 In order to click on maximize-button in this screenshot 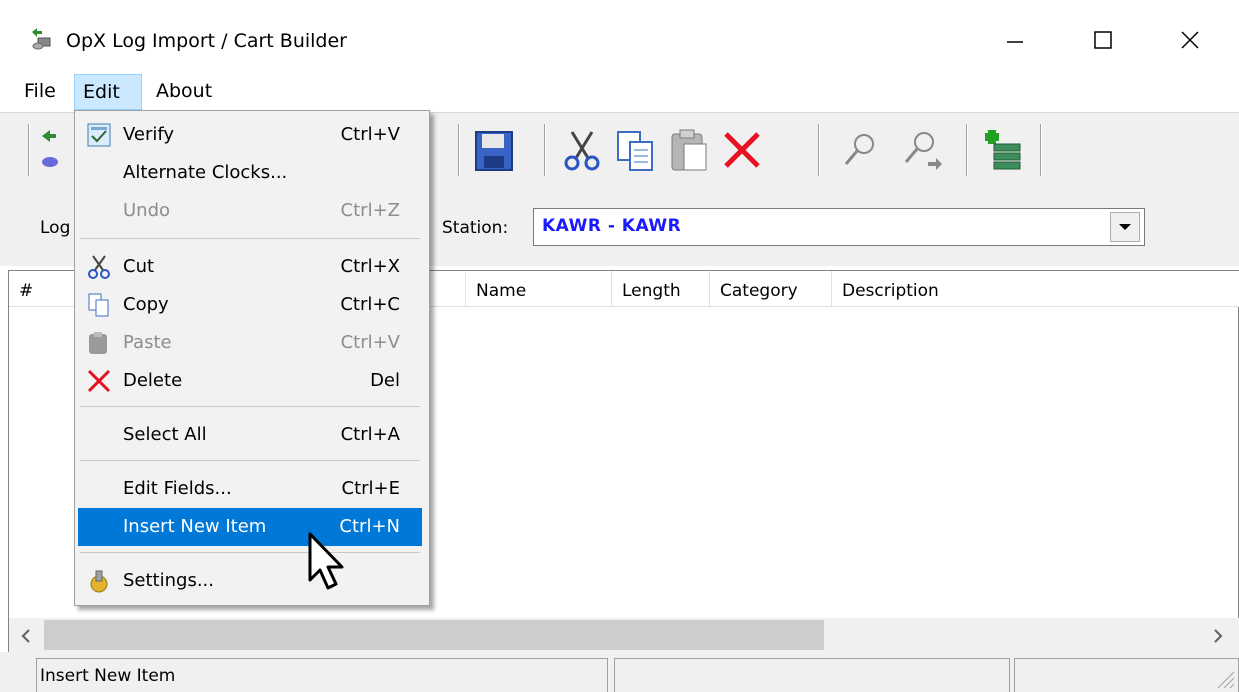, I will do `click(1103, 40)`.